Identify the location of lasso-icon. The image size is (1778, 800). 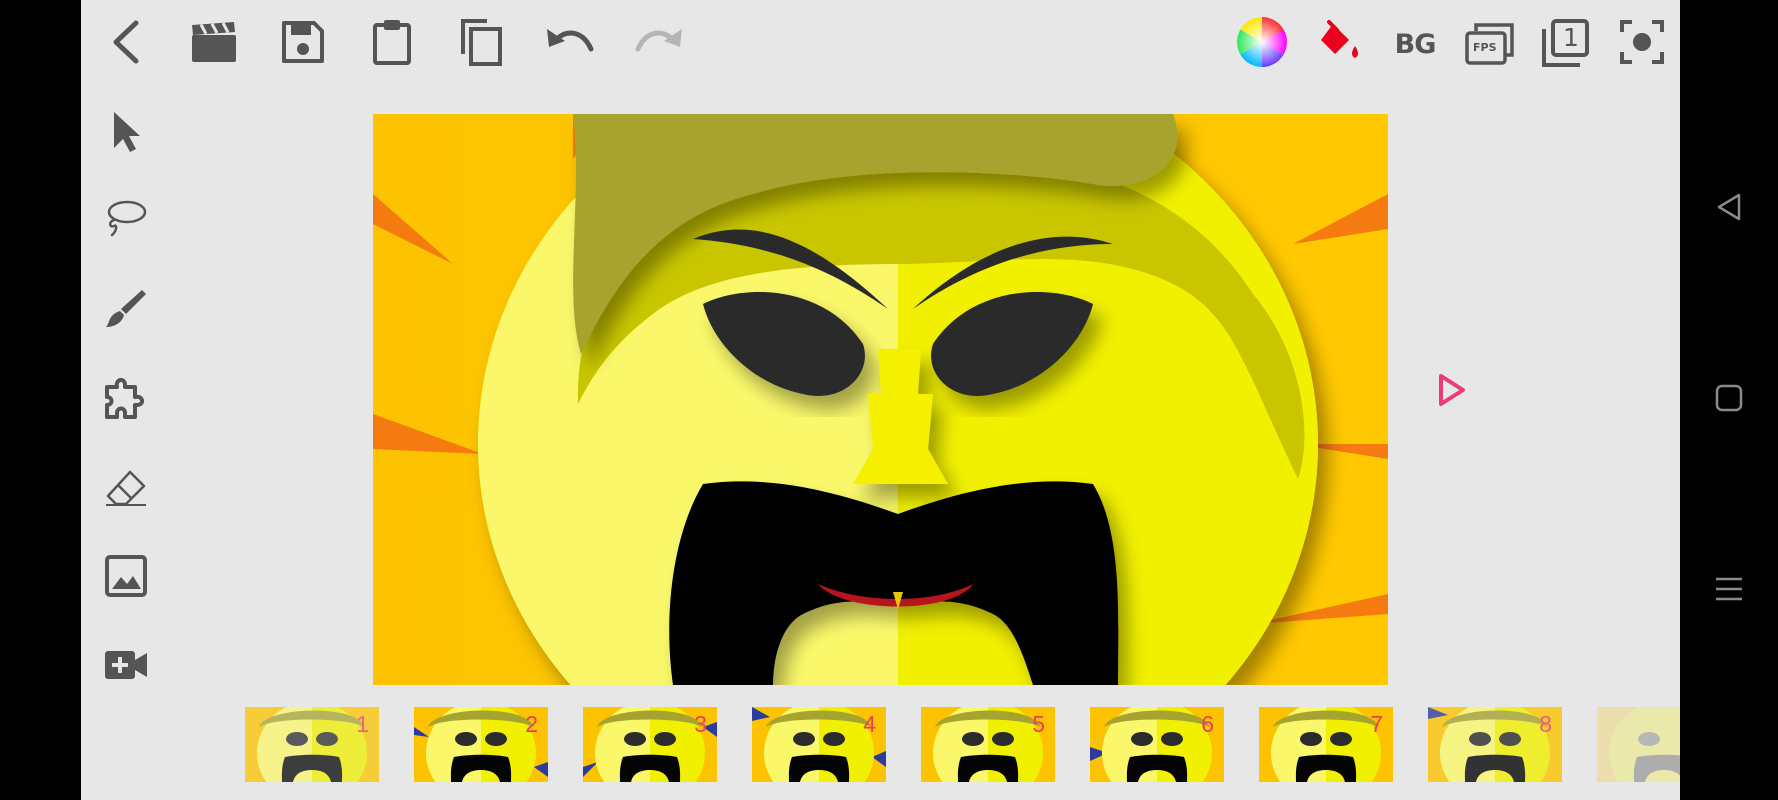
(126, 220).